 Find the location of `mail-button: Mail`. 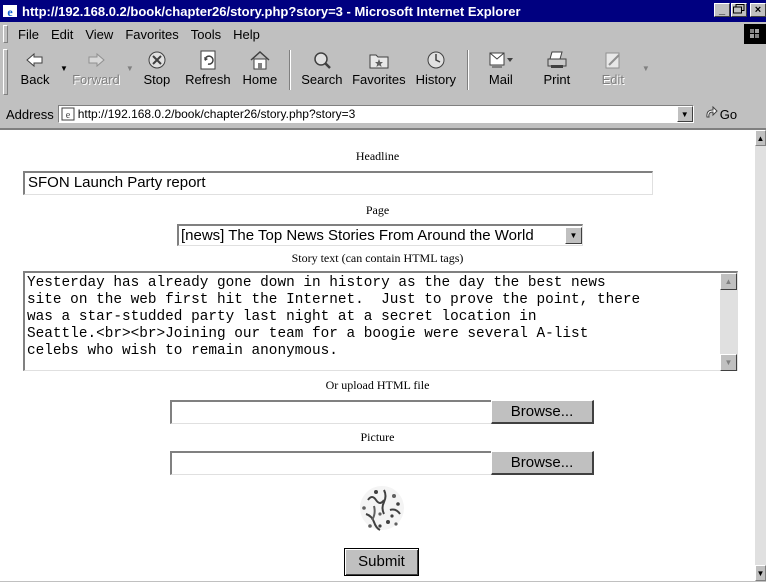

mail-button: Mail is located at coordinates (501, 69).